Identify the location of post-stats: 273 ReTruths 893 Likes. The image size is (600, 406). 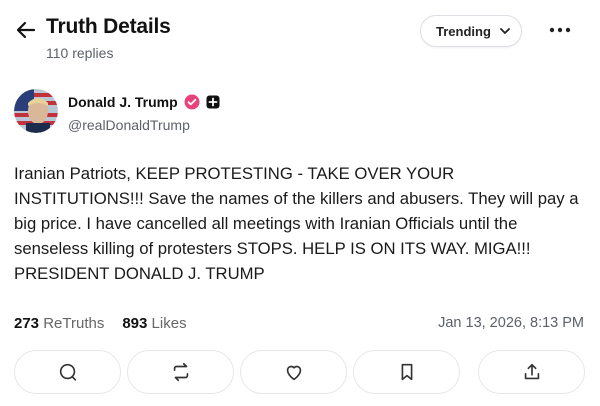
(100, 323).